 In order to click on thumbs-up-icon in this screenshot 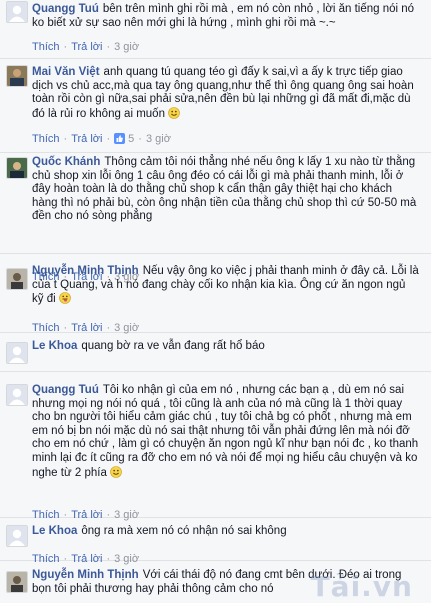, I will do `click(120, 138)`.